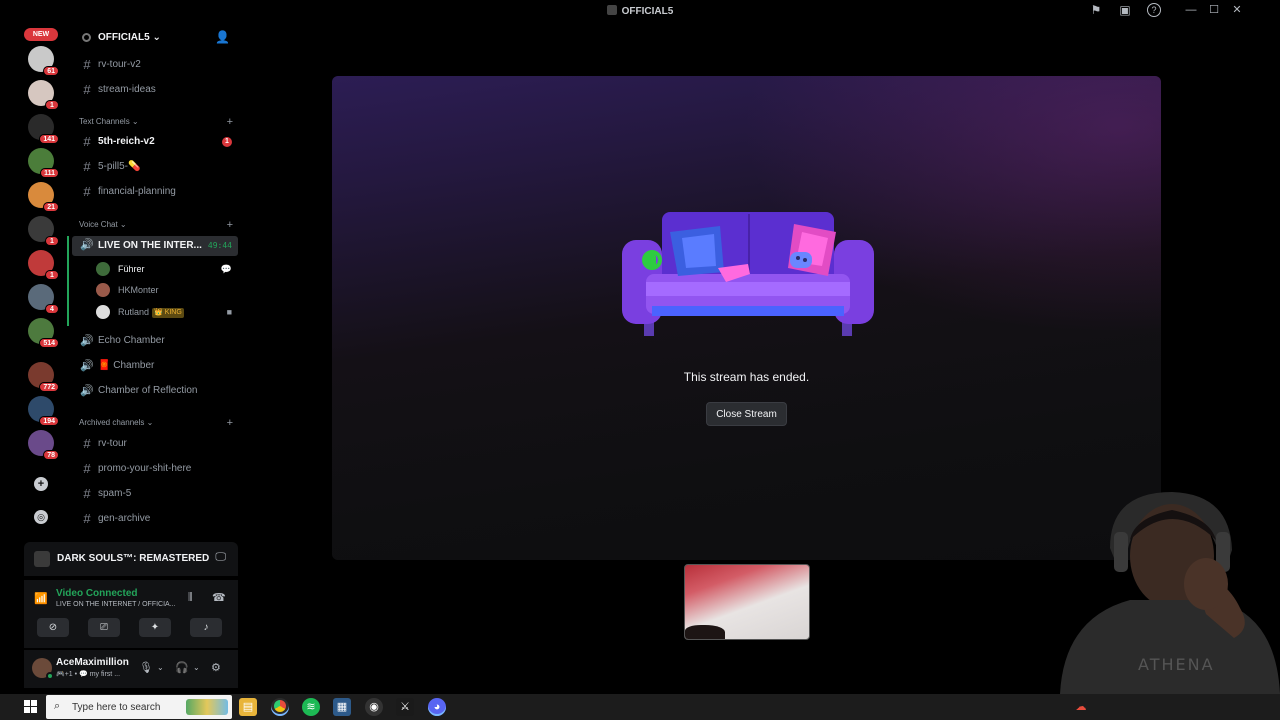 This screenshot has width=1280, height=720. What do you see at coordinates (158, 519) in the screenshot?
I see `channel-item: # gen-archive` at bounding box center [158, 519].